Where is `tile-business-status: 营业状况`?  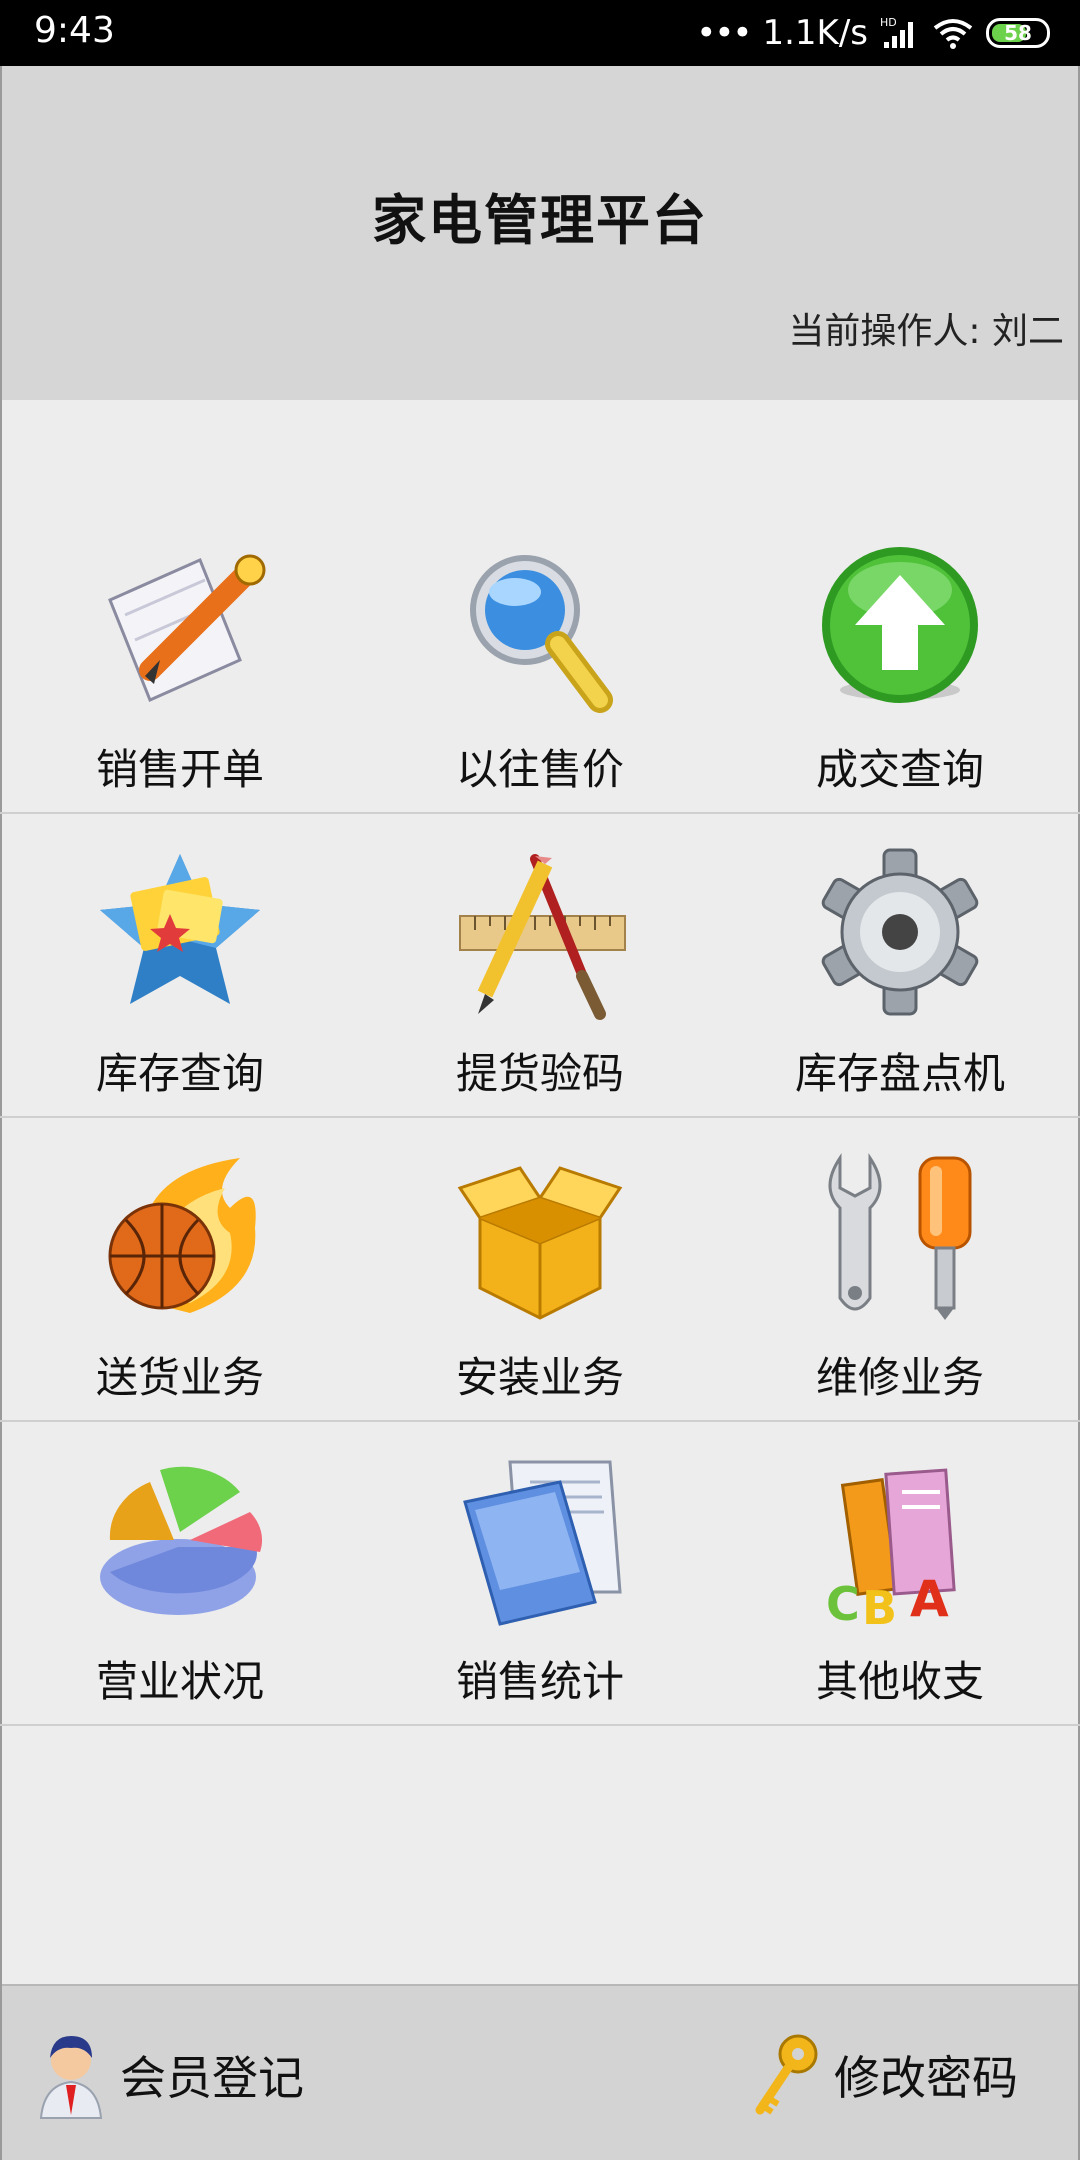 tile-business-status: 营业状况 is located at coordinates (180, 1573).